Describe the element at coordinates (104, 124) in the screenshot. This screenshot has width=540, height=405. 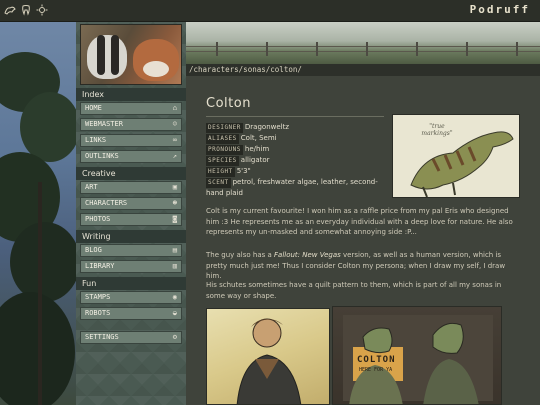
I see `nav-webmaster-label: WEBMASTER` at that location.